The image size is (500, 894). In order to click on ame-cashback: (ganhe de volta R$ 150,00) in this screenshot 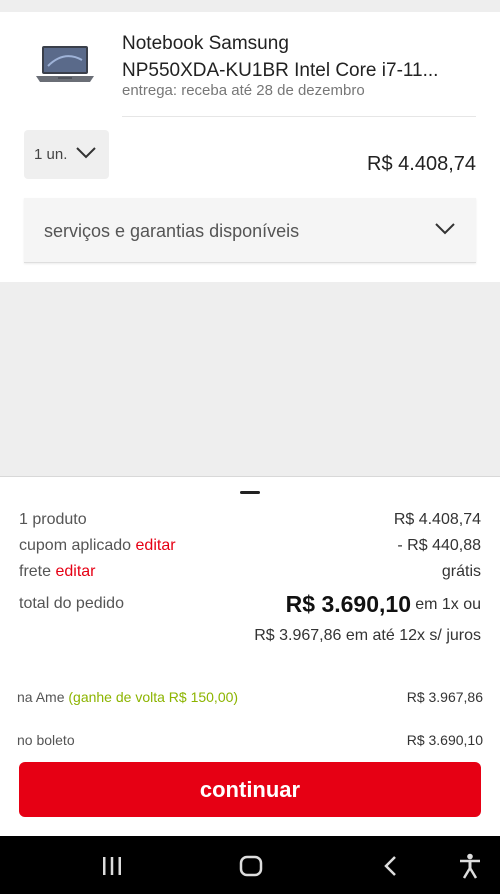, I will do `click(153, 697)`.